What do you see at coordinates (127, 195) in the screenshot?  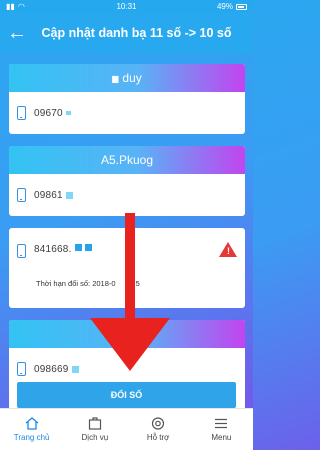 I see `contact-number-row: 09861` at bounding box center [127, 195].